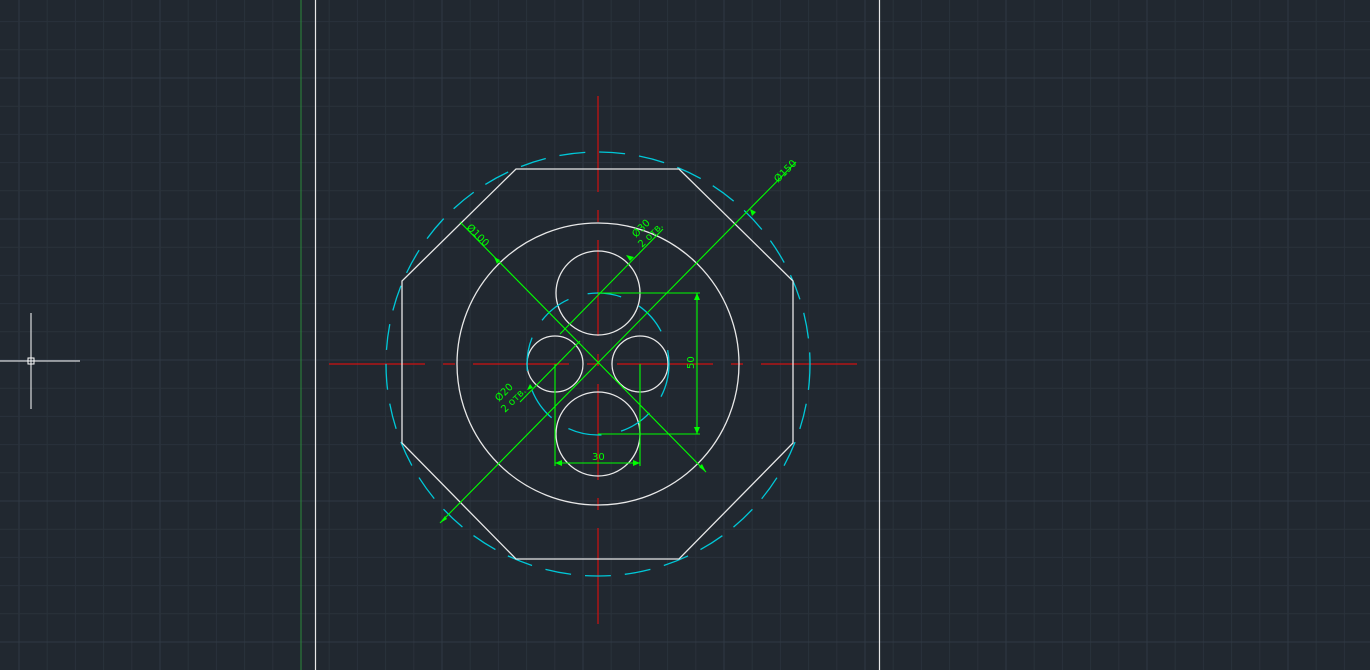  I want to click on dim-50-label: 50, so click(691, 362).